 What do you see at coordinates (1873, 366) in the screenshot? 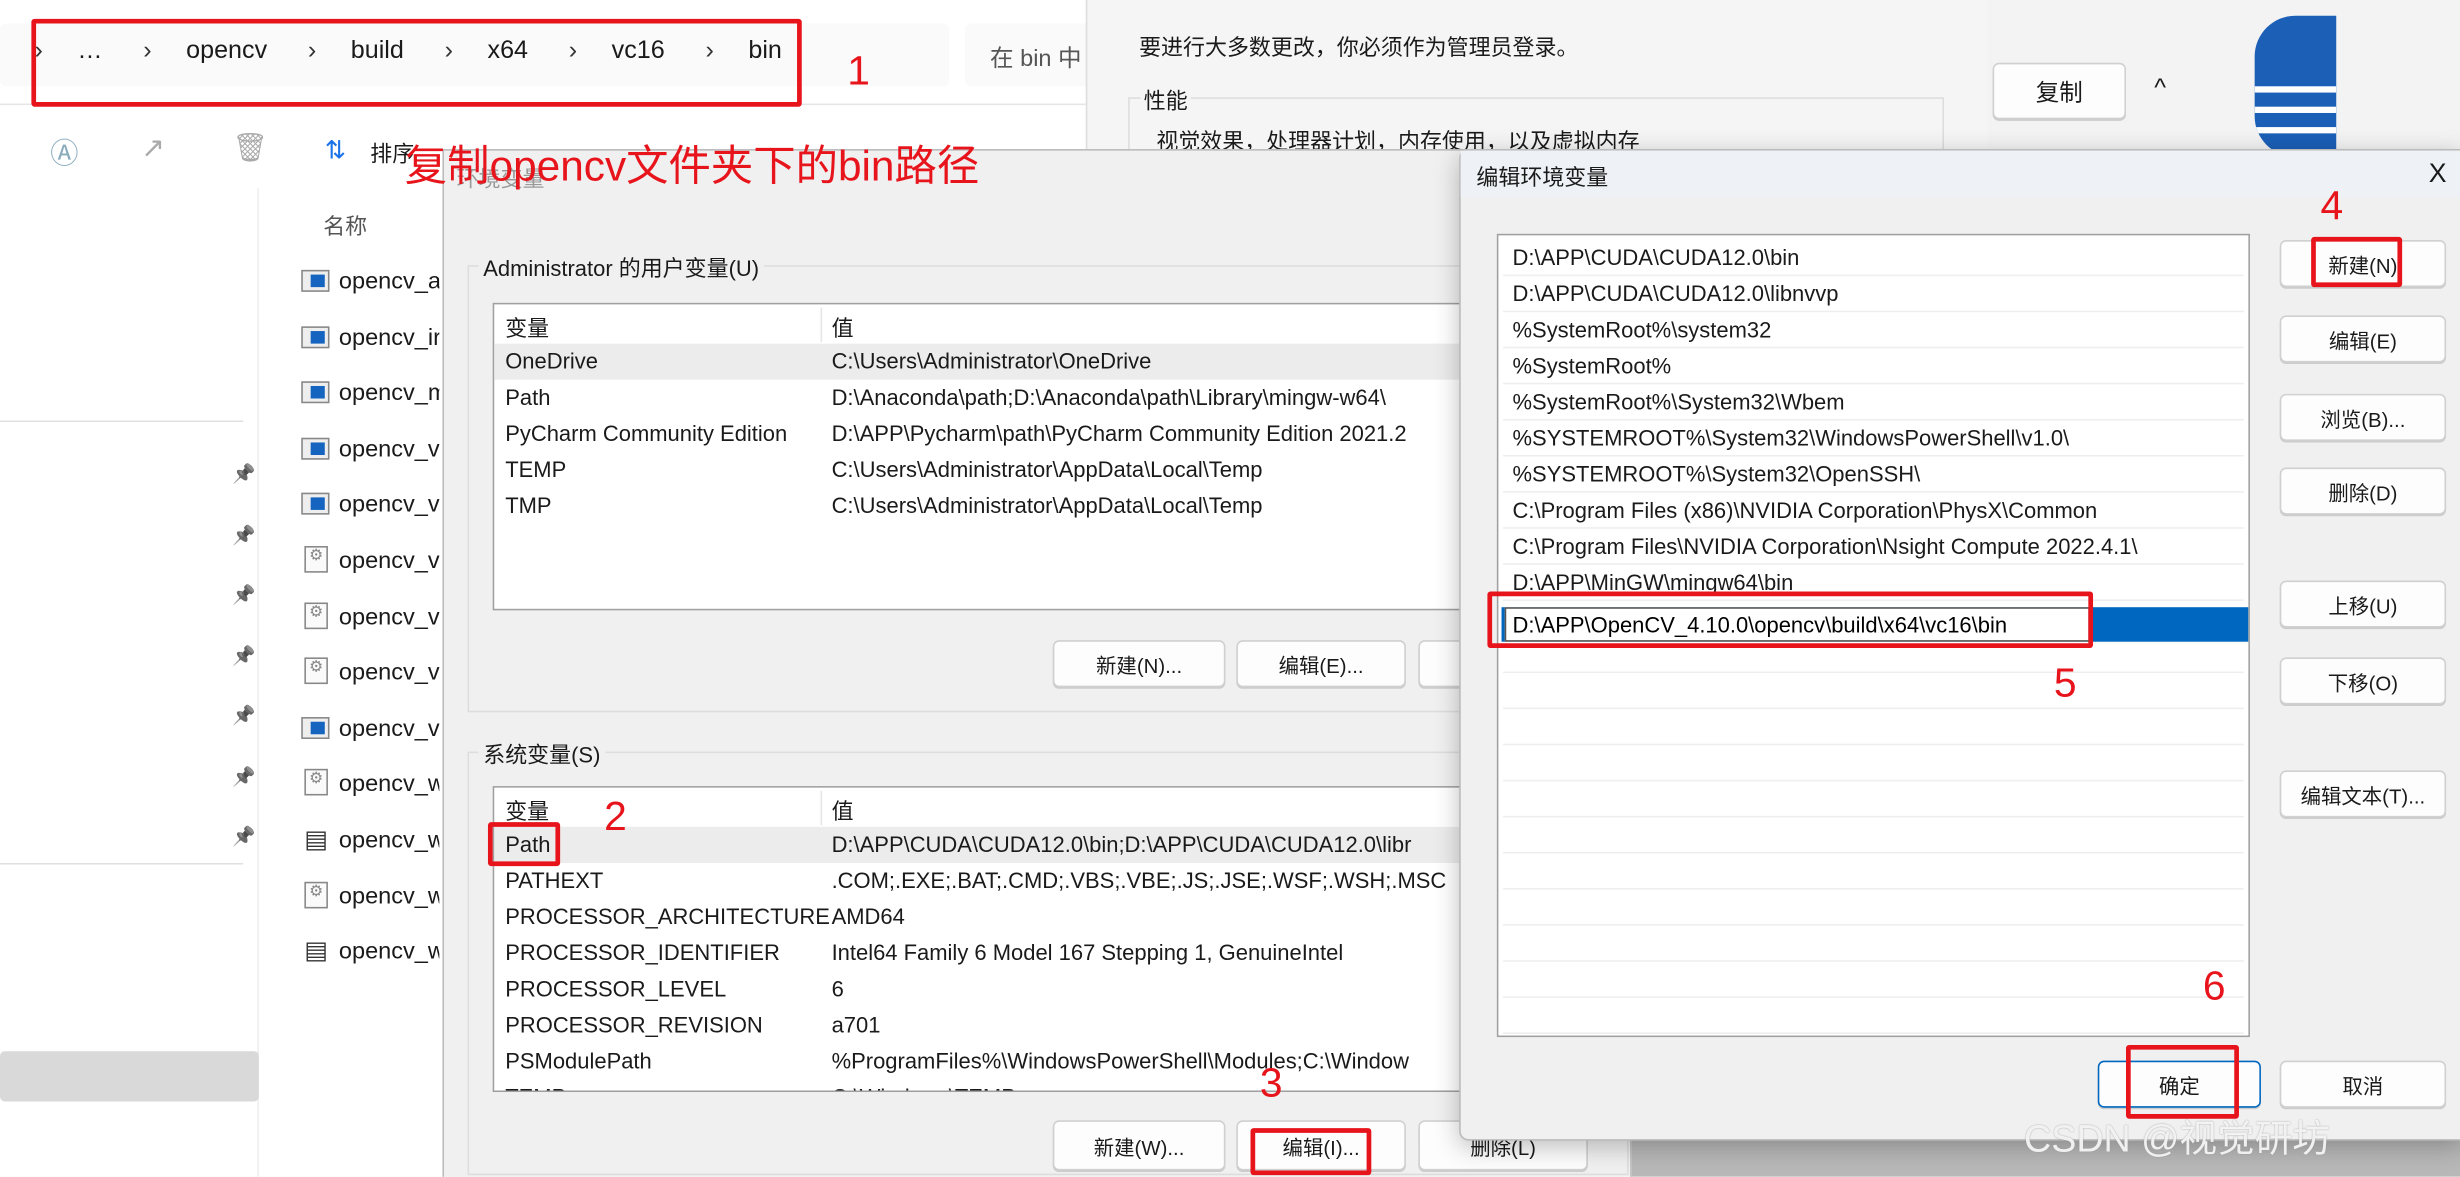
I see `path-entry: %SystemRoot%` at bounding box center [1873, 366].